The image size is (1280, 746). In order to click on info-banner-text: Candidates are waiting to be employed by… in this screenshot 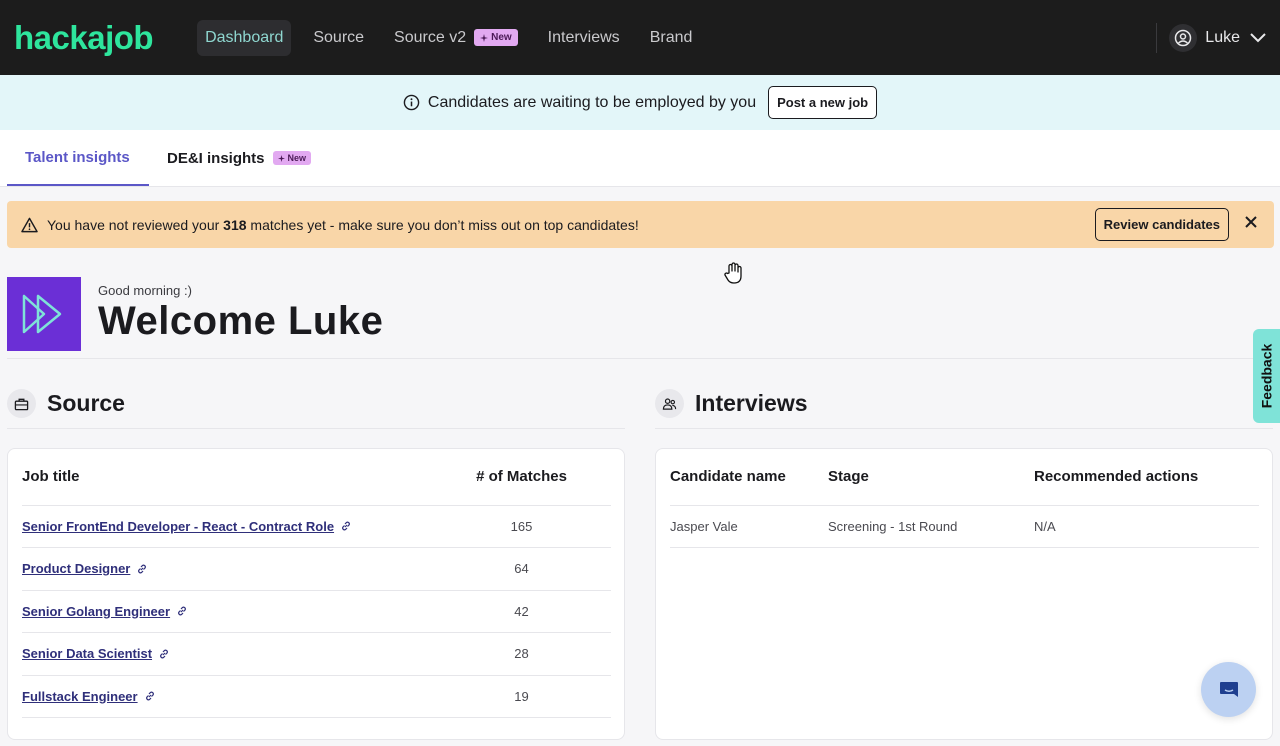, I will do `click(592, 102)`.